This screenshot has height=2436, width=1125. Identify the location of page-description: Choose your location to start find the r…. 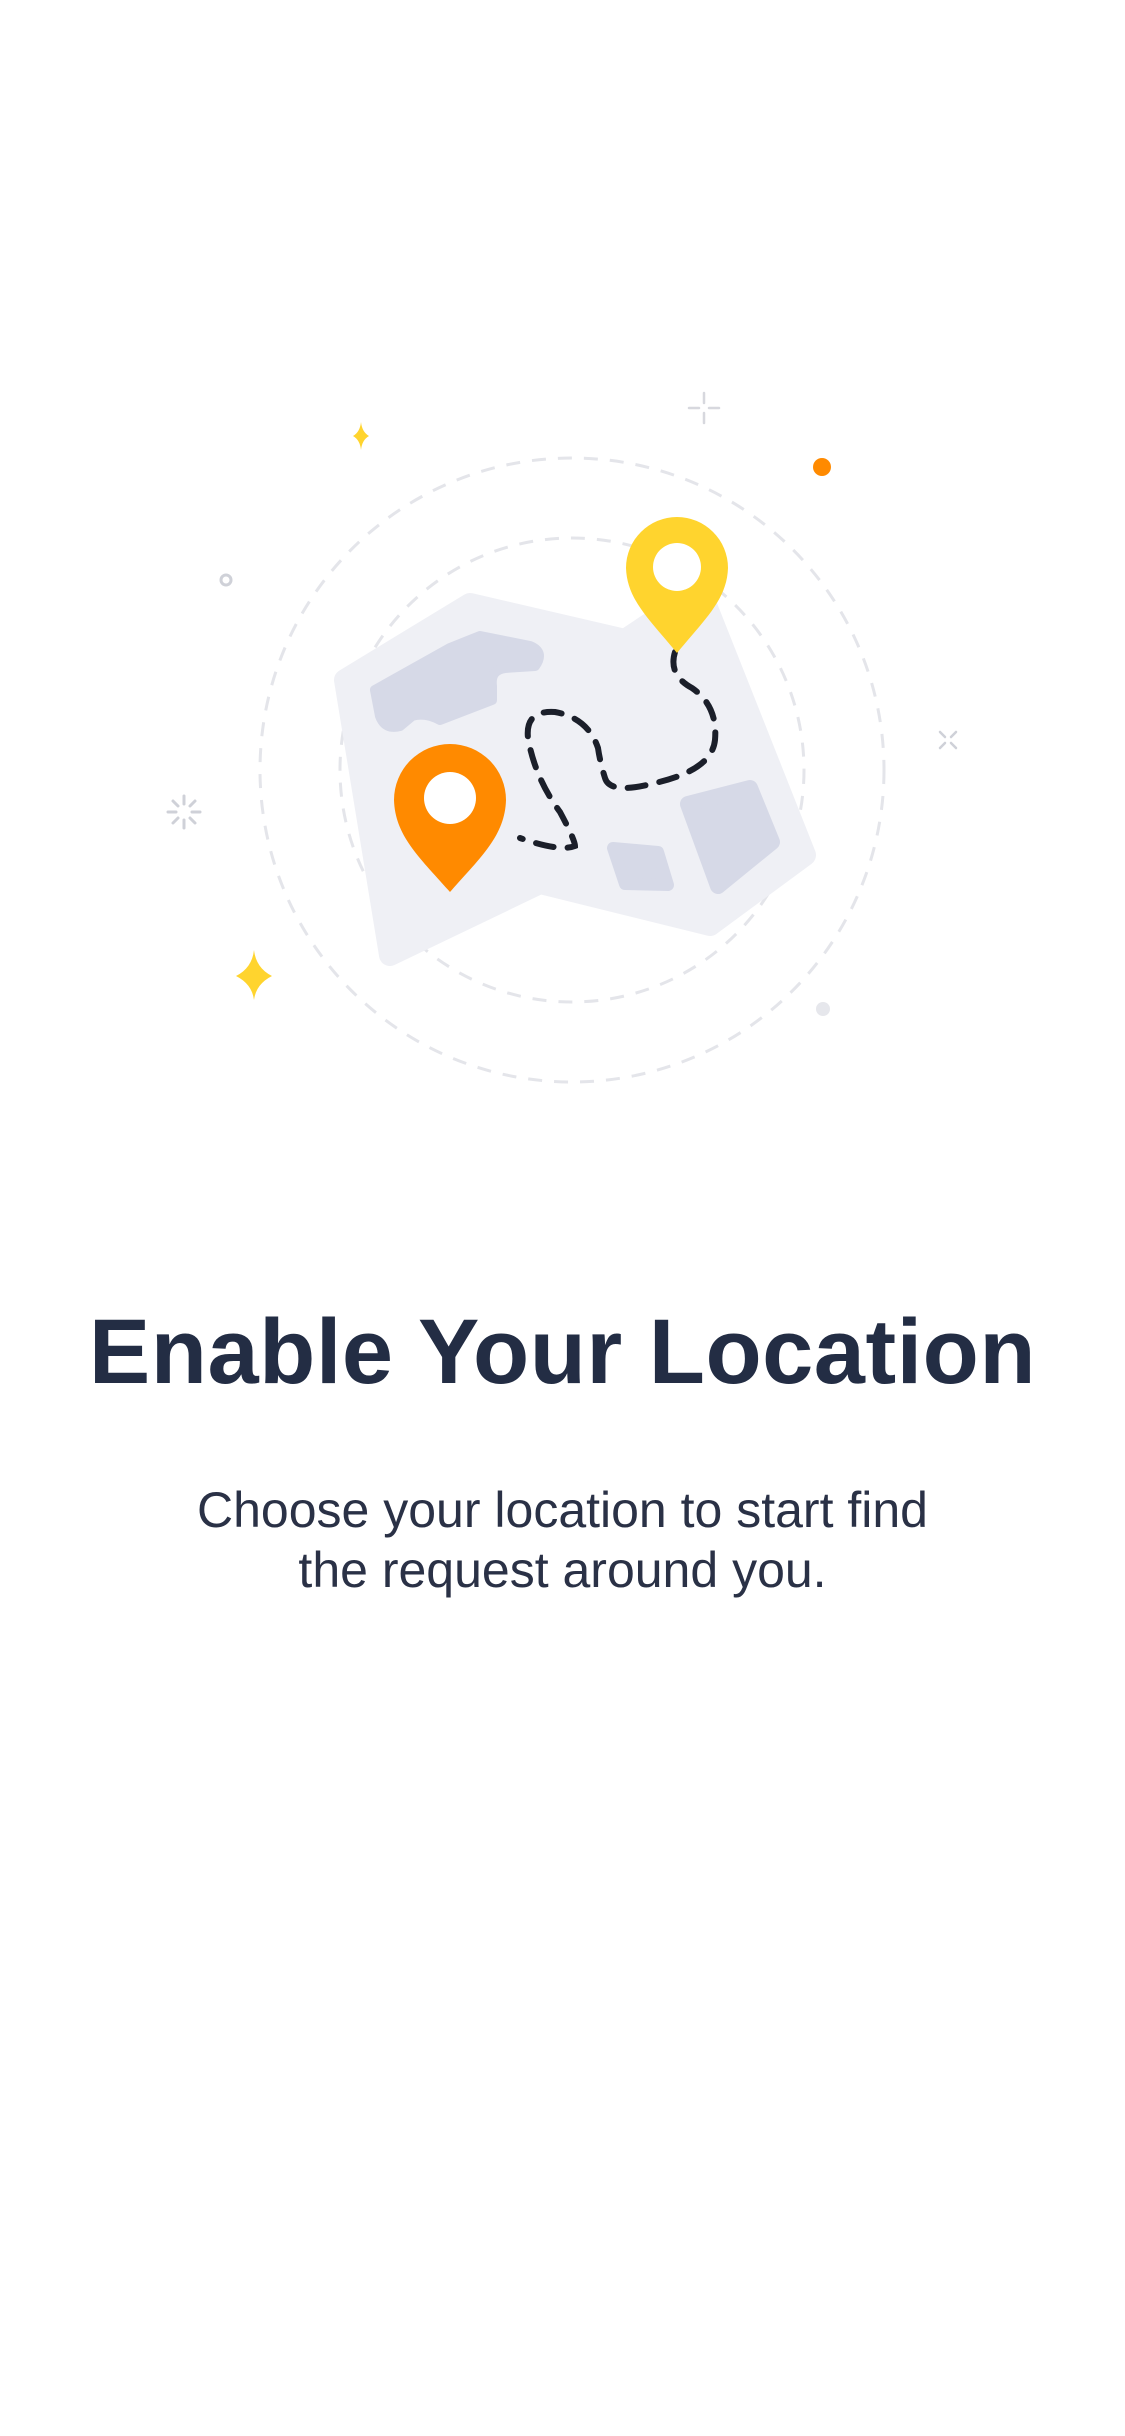
(562, 1540).